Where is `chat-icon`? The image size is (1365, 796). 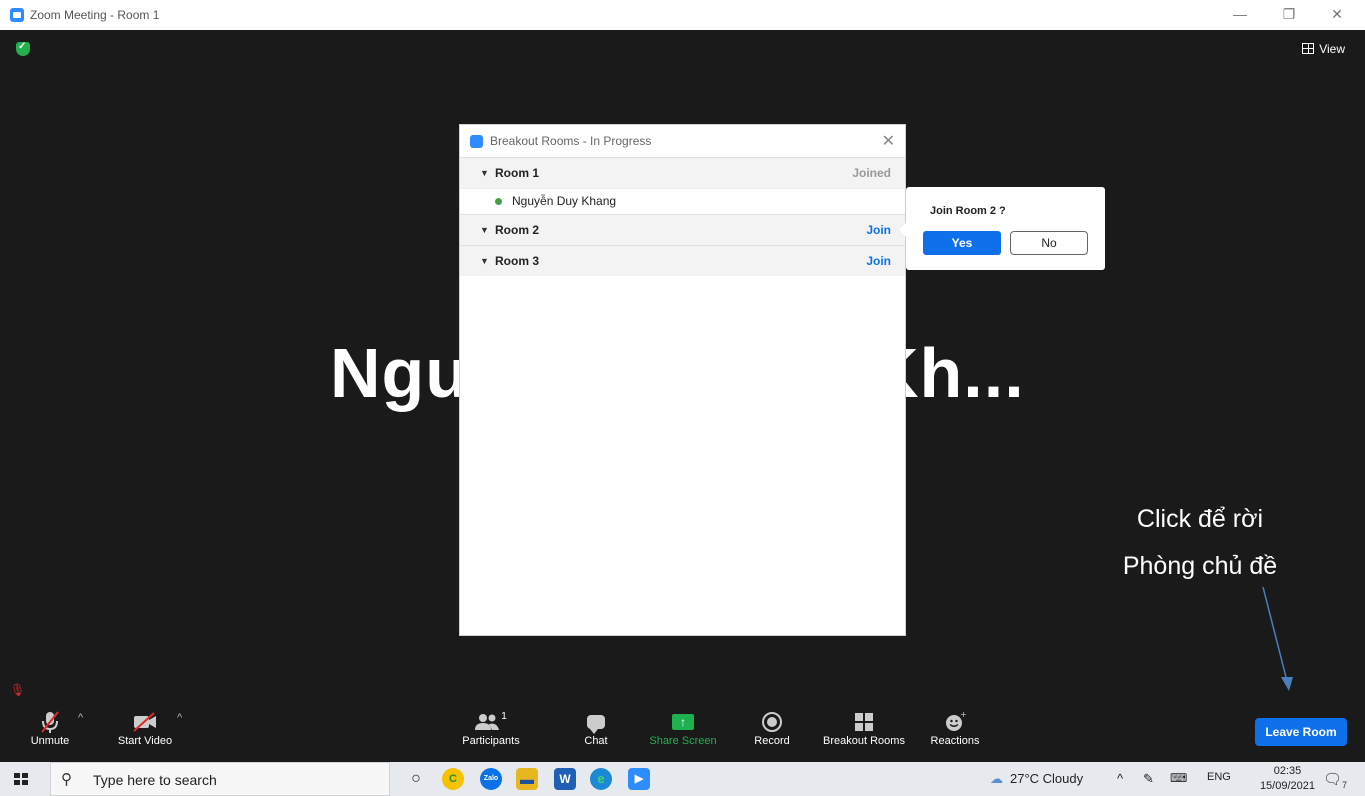
chat-icon is located at coordinates (596, 725).